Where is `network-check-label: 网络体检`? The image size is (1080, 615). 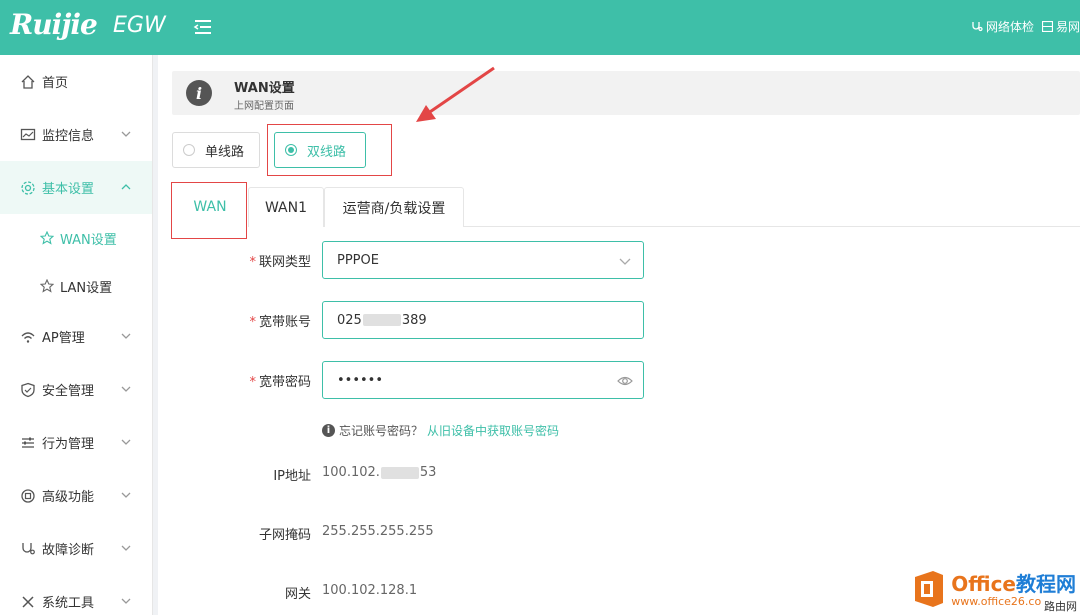 network-check-label: 网络体检 is located at coordinates (1009, 27).